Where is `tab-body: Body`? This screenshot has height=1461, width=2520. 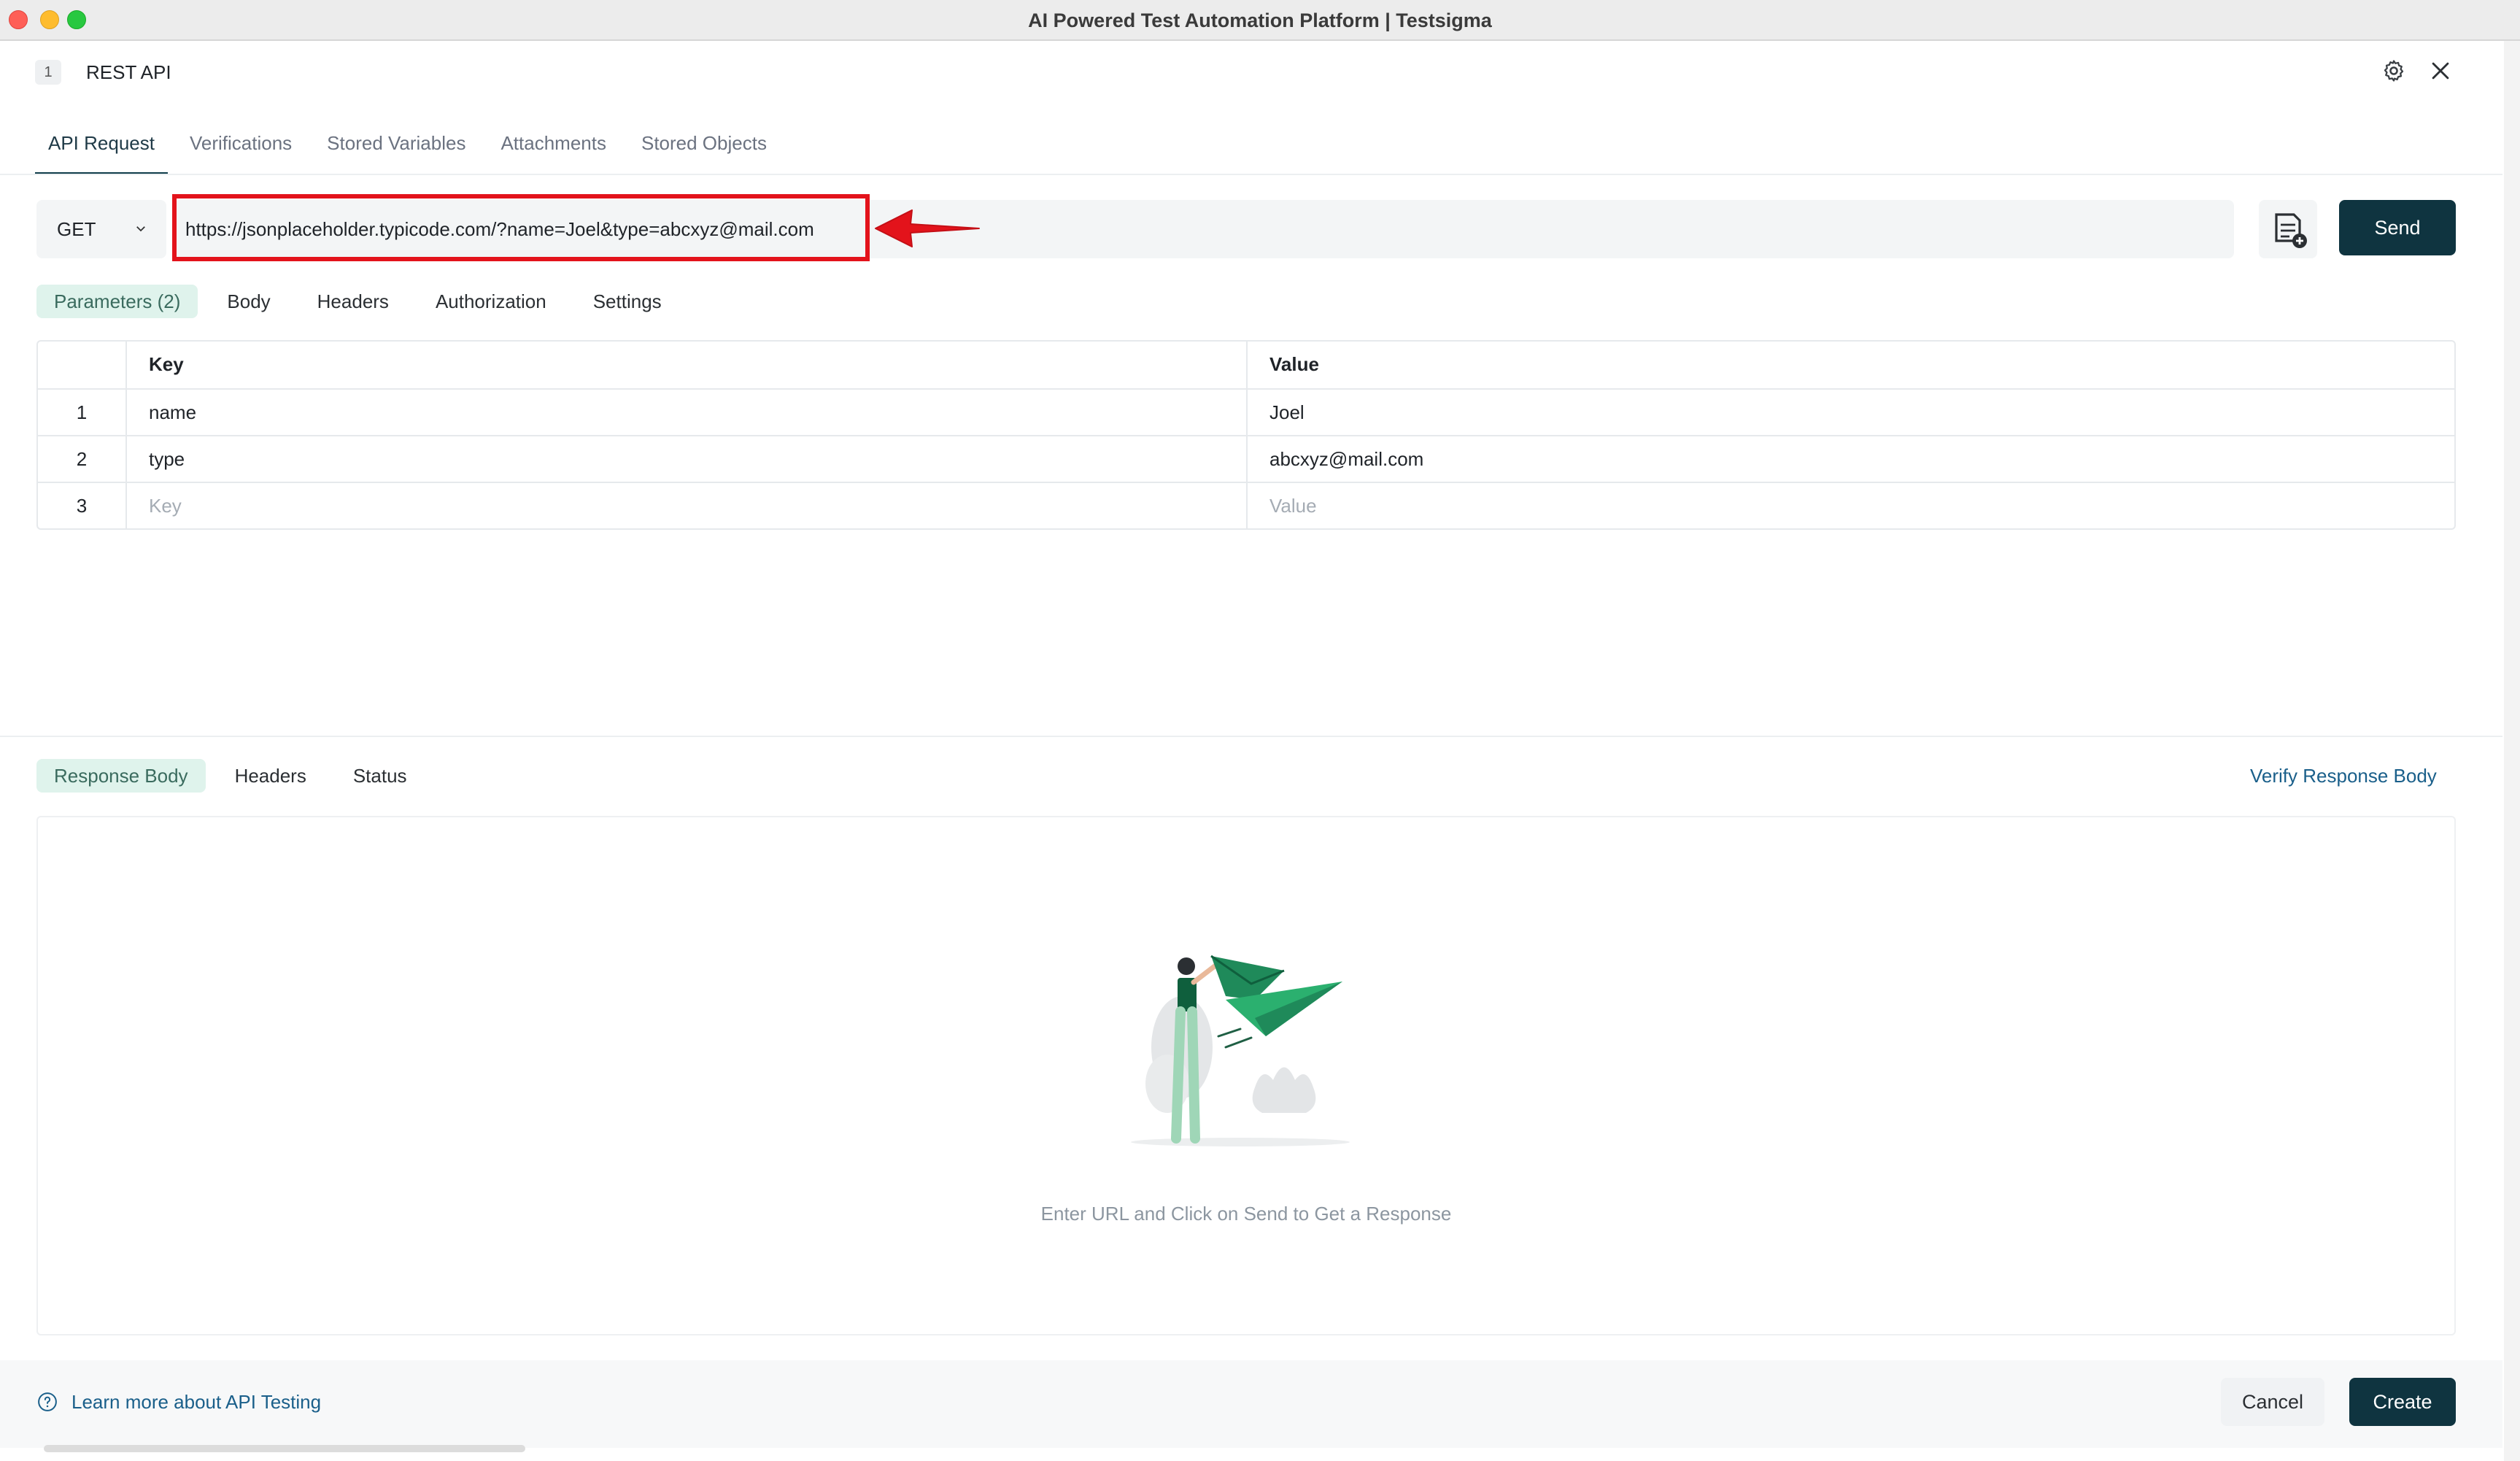 tab-body: Body is located at coordinates (248, 301).